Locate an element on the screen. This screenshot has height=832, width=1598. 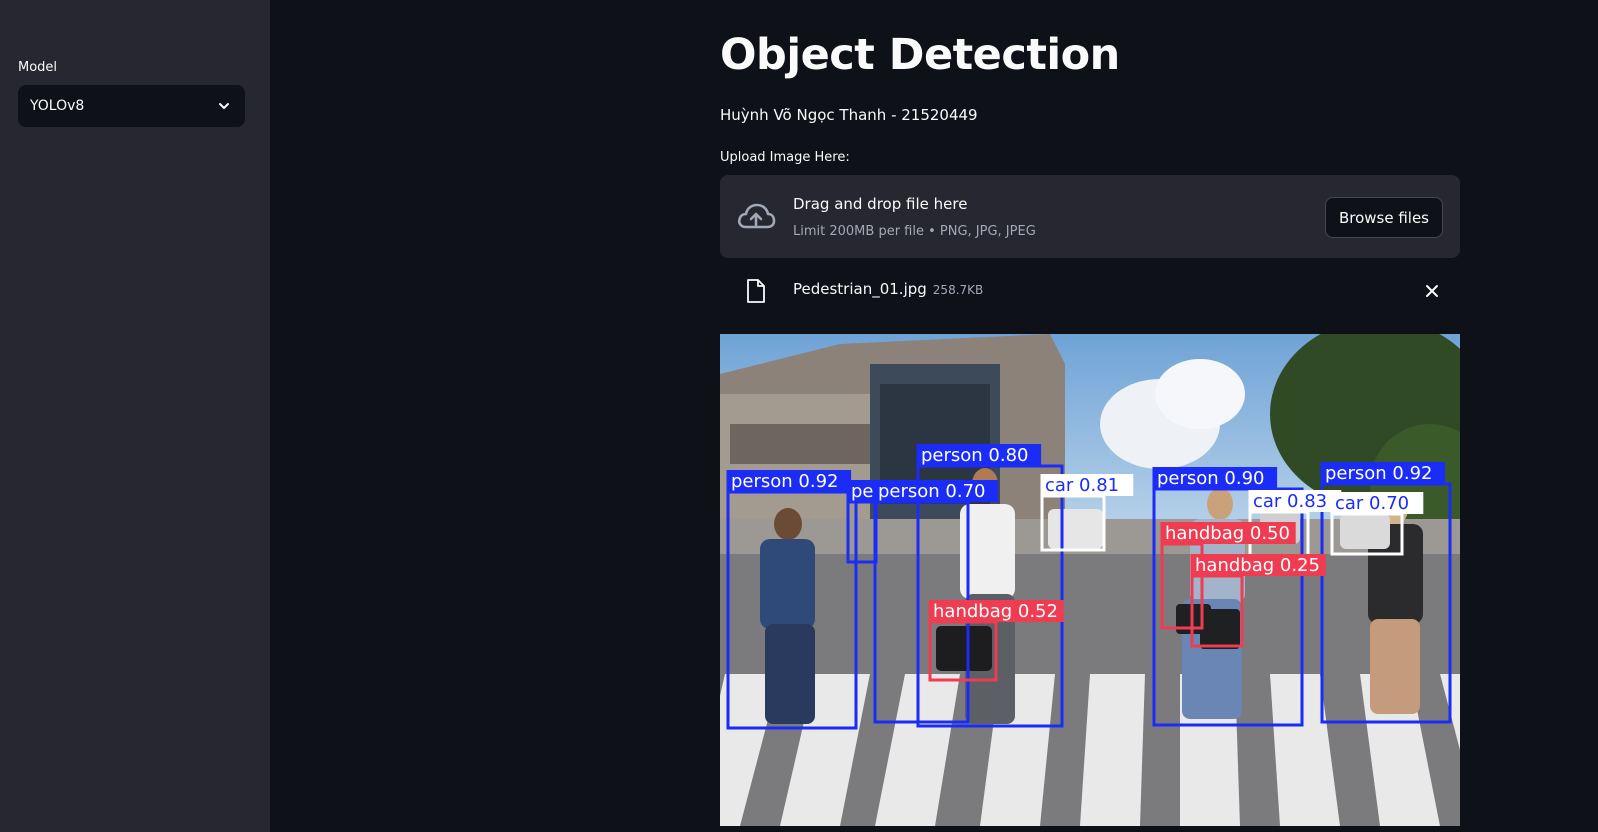
detection-label: person 0.80 is located at coordinates (975, 455).